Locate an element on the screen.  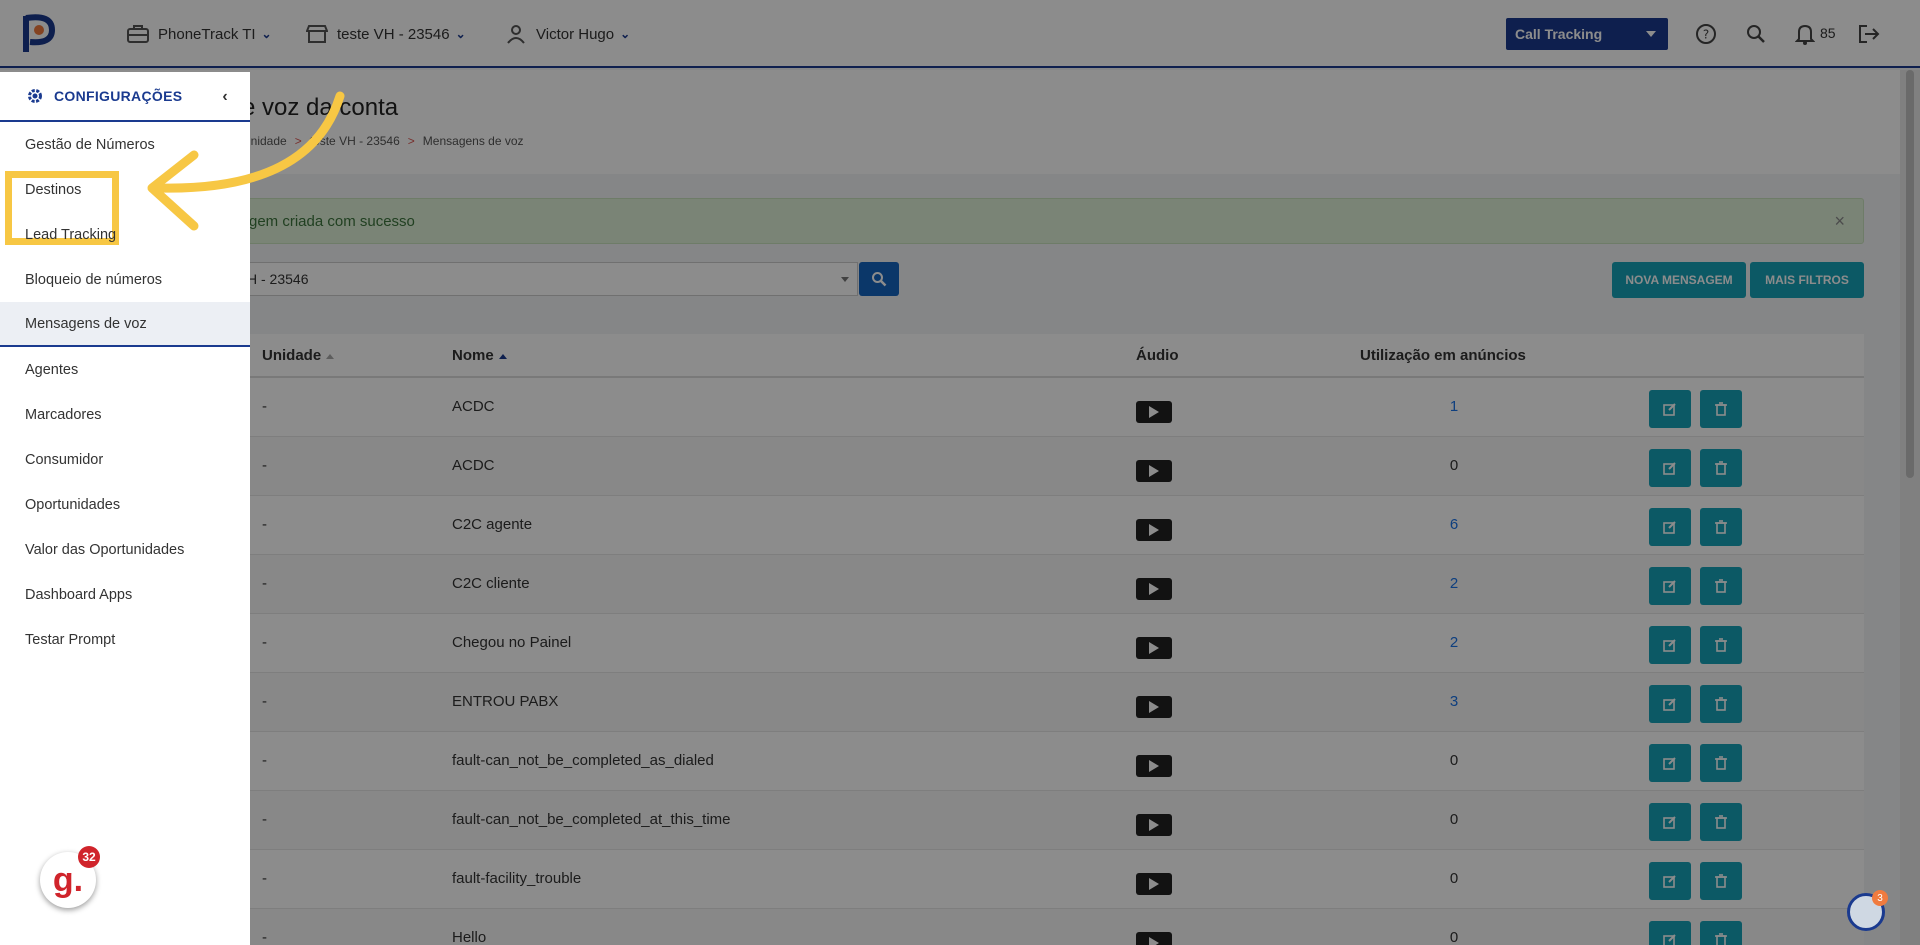
chat-count-badge: 32 is located at coordinates (89, 857).